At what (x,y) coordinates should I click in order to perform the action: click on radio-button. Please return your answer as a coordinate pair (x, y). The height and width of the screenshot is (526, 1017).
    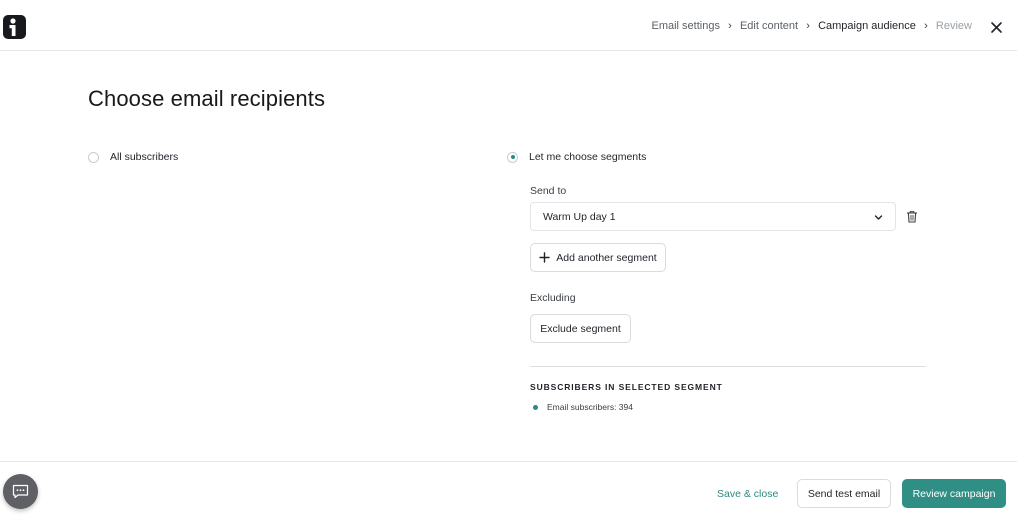
    Looking at the image, I should click on (93, 157).